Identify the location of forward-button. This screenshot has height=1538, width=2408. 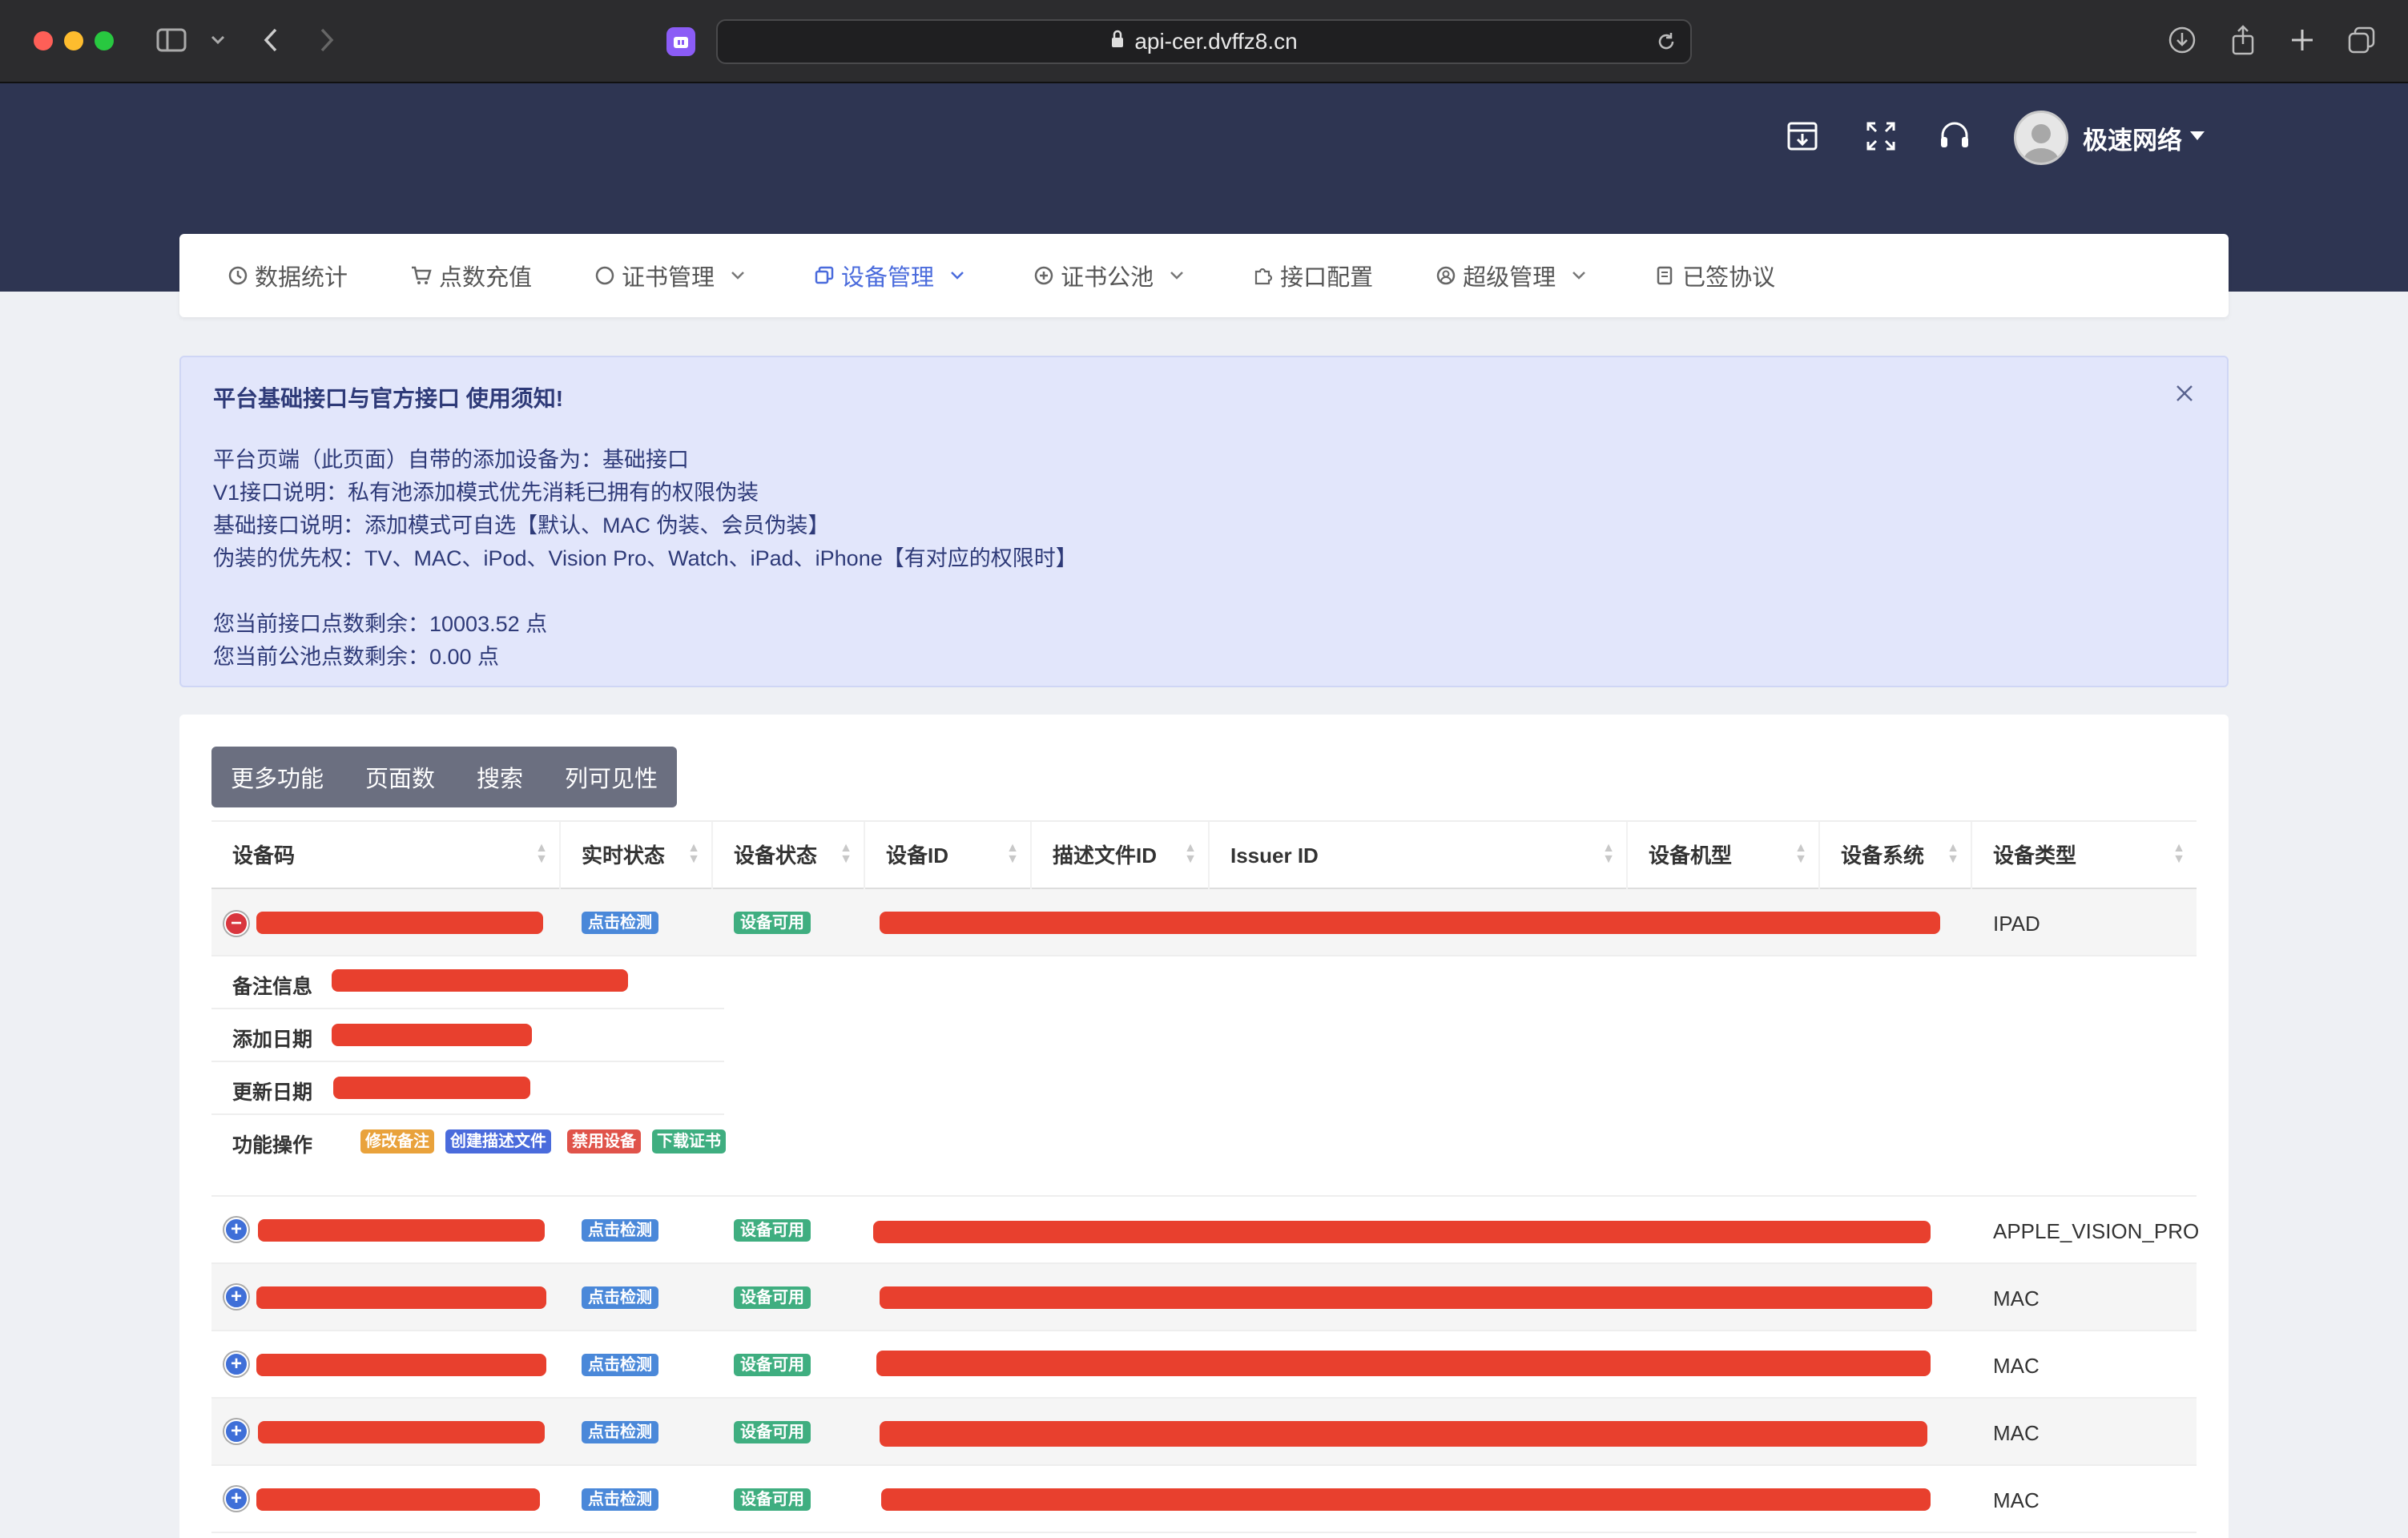
(327, 40).